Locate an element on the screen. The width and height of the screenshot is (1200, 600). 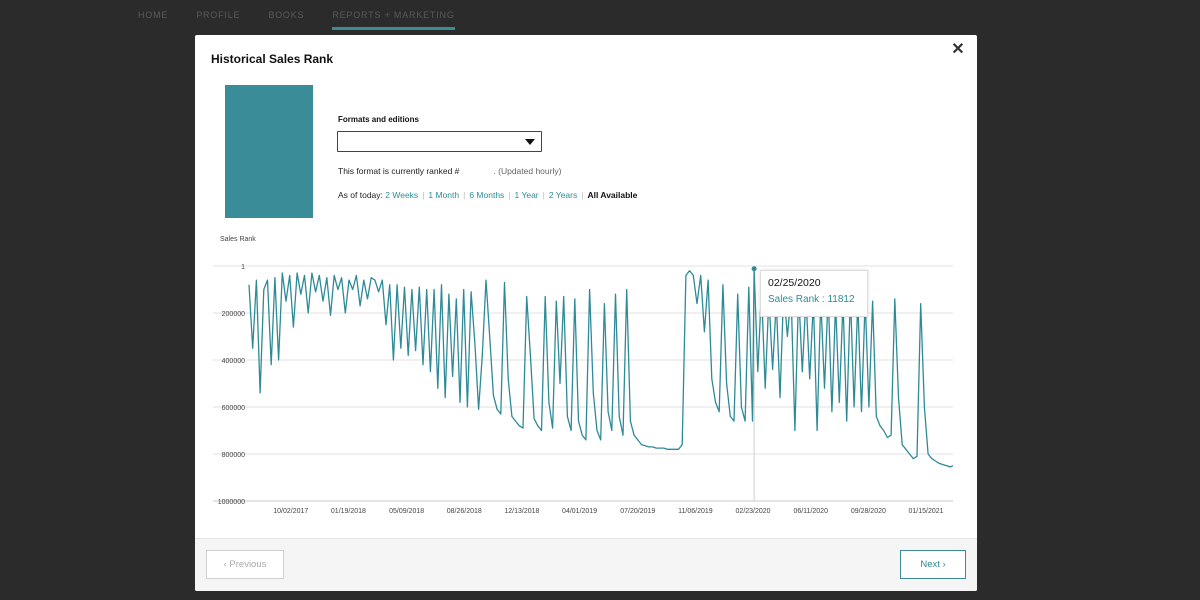
nav-books: BOOKS is located at coordinates (286, 20).